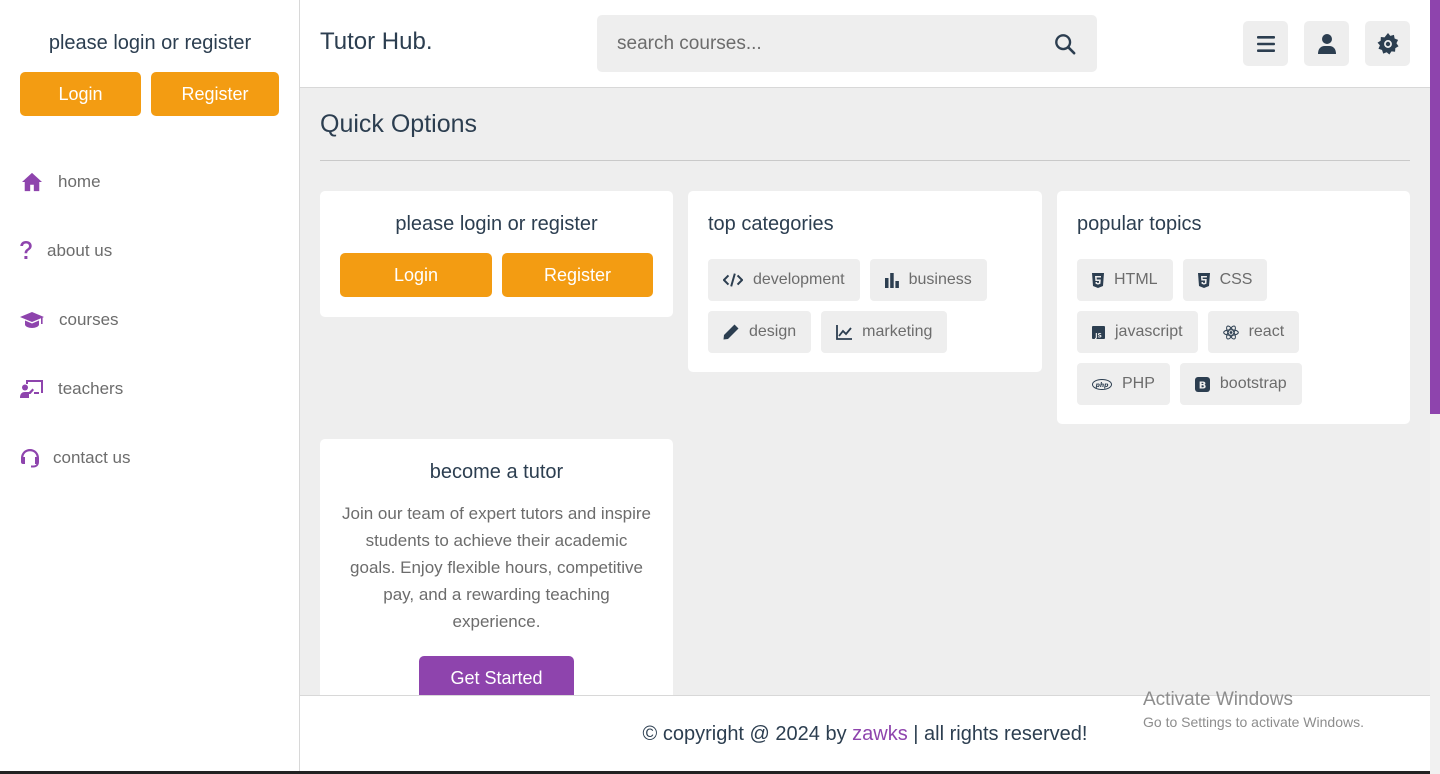  What do you see at coordinates (865, 306) in the screenshot?
I see `category-tags: development business design marketing` at bounding box center [865, 306].